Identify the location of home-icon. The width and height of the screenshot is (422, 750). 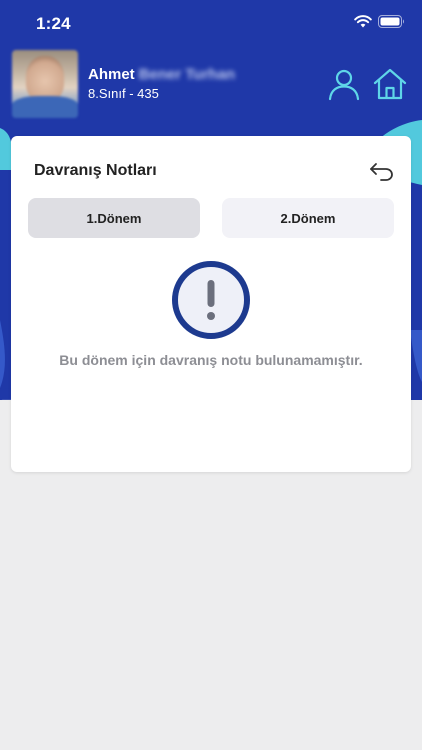
(390, 84).